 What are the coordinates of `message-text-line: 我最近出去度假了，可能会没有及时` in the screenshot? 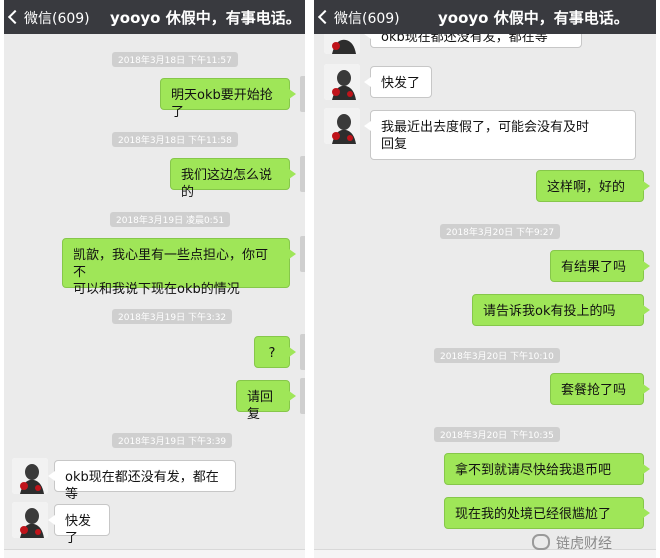 It's located at (485, 127).